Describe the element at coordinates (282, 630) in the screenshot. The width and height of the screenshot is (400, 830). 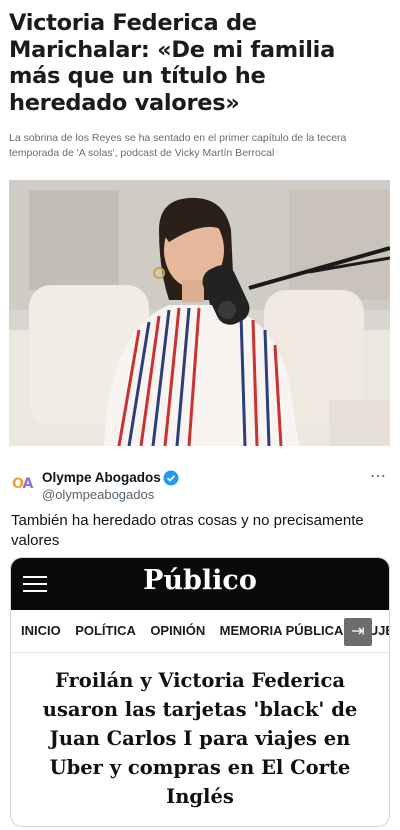
I see `nav-item-memoria-publica: MEMORIA PÚBLICA` at that location.